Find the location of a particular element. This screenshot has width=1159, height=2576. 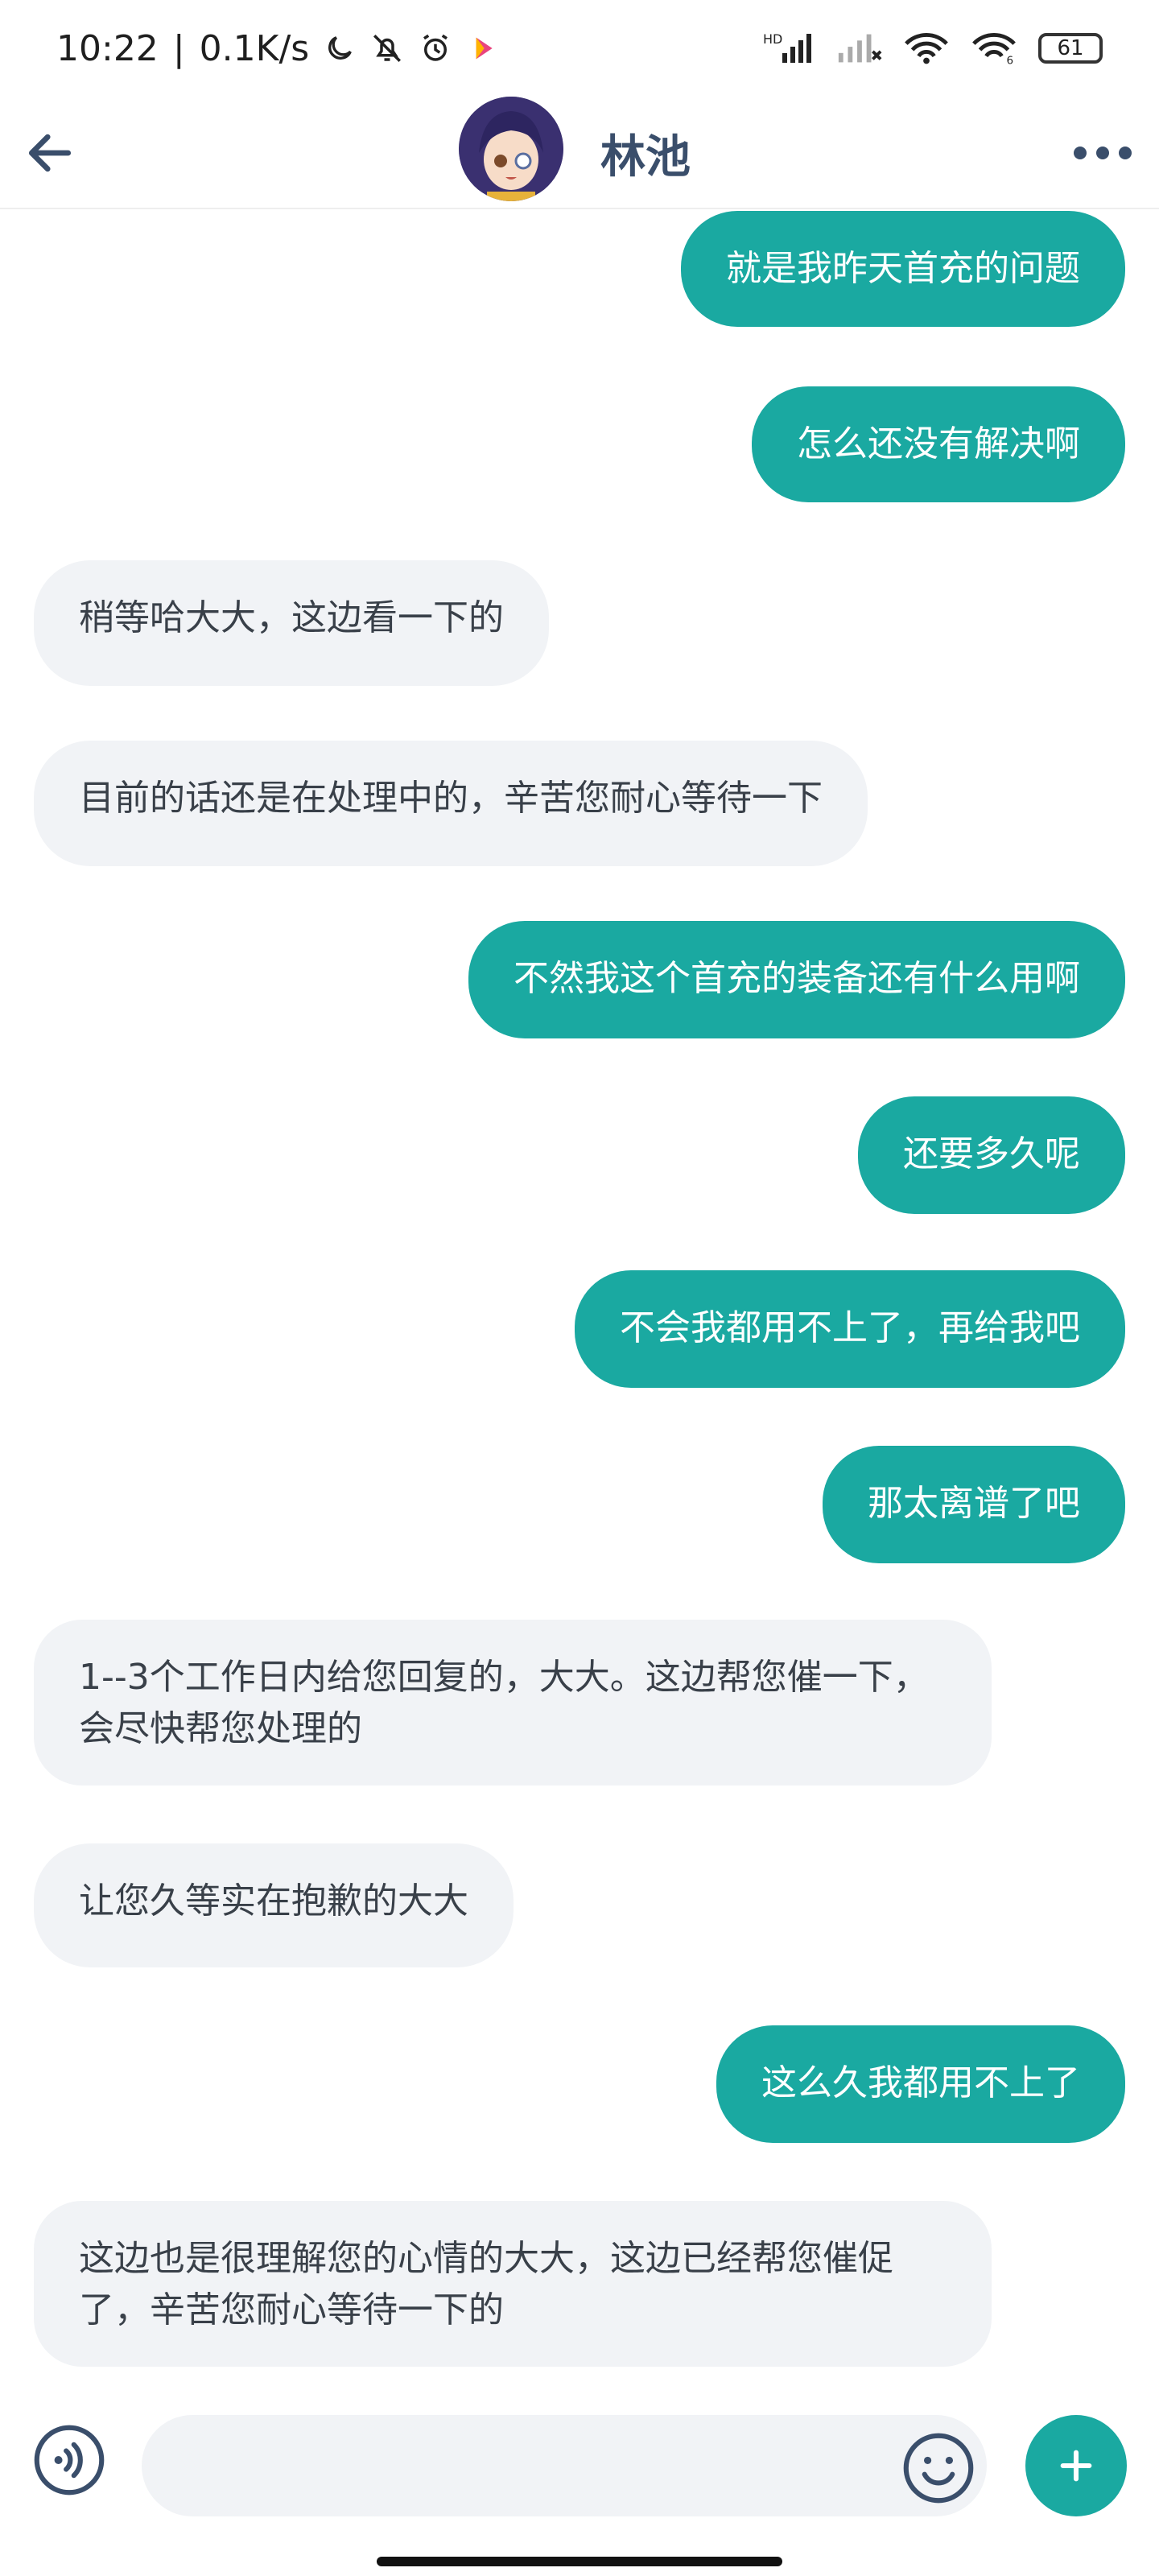

message-bubble-incoming: 稍等哈大大，这边看一下的 is located at coordinates (291, 623).